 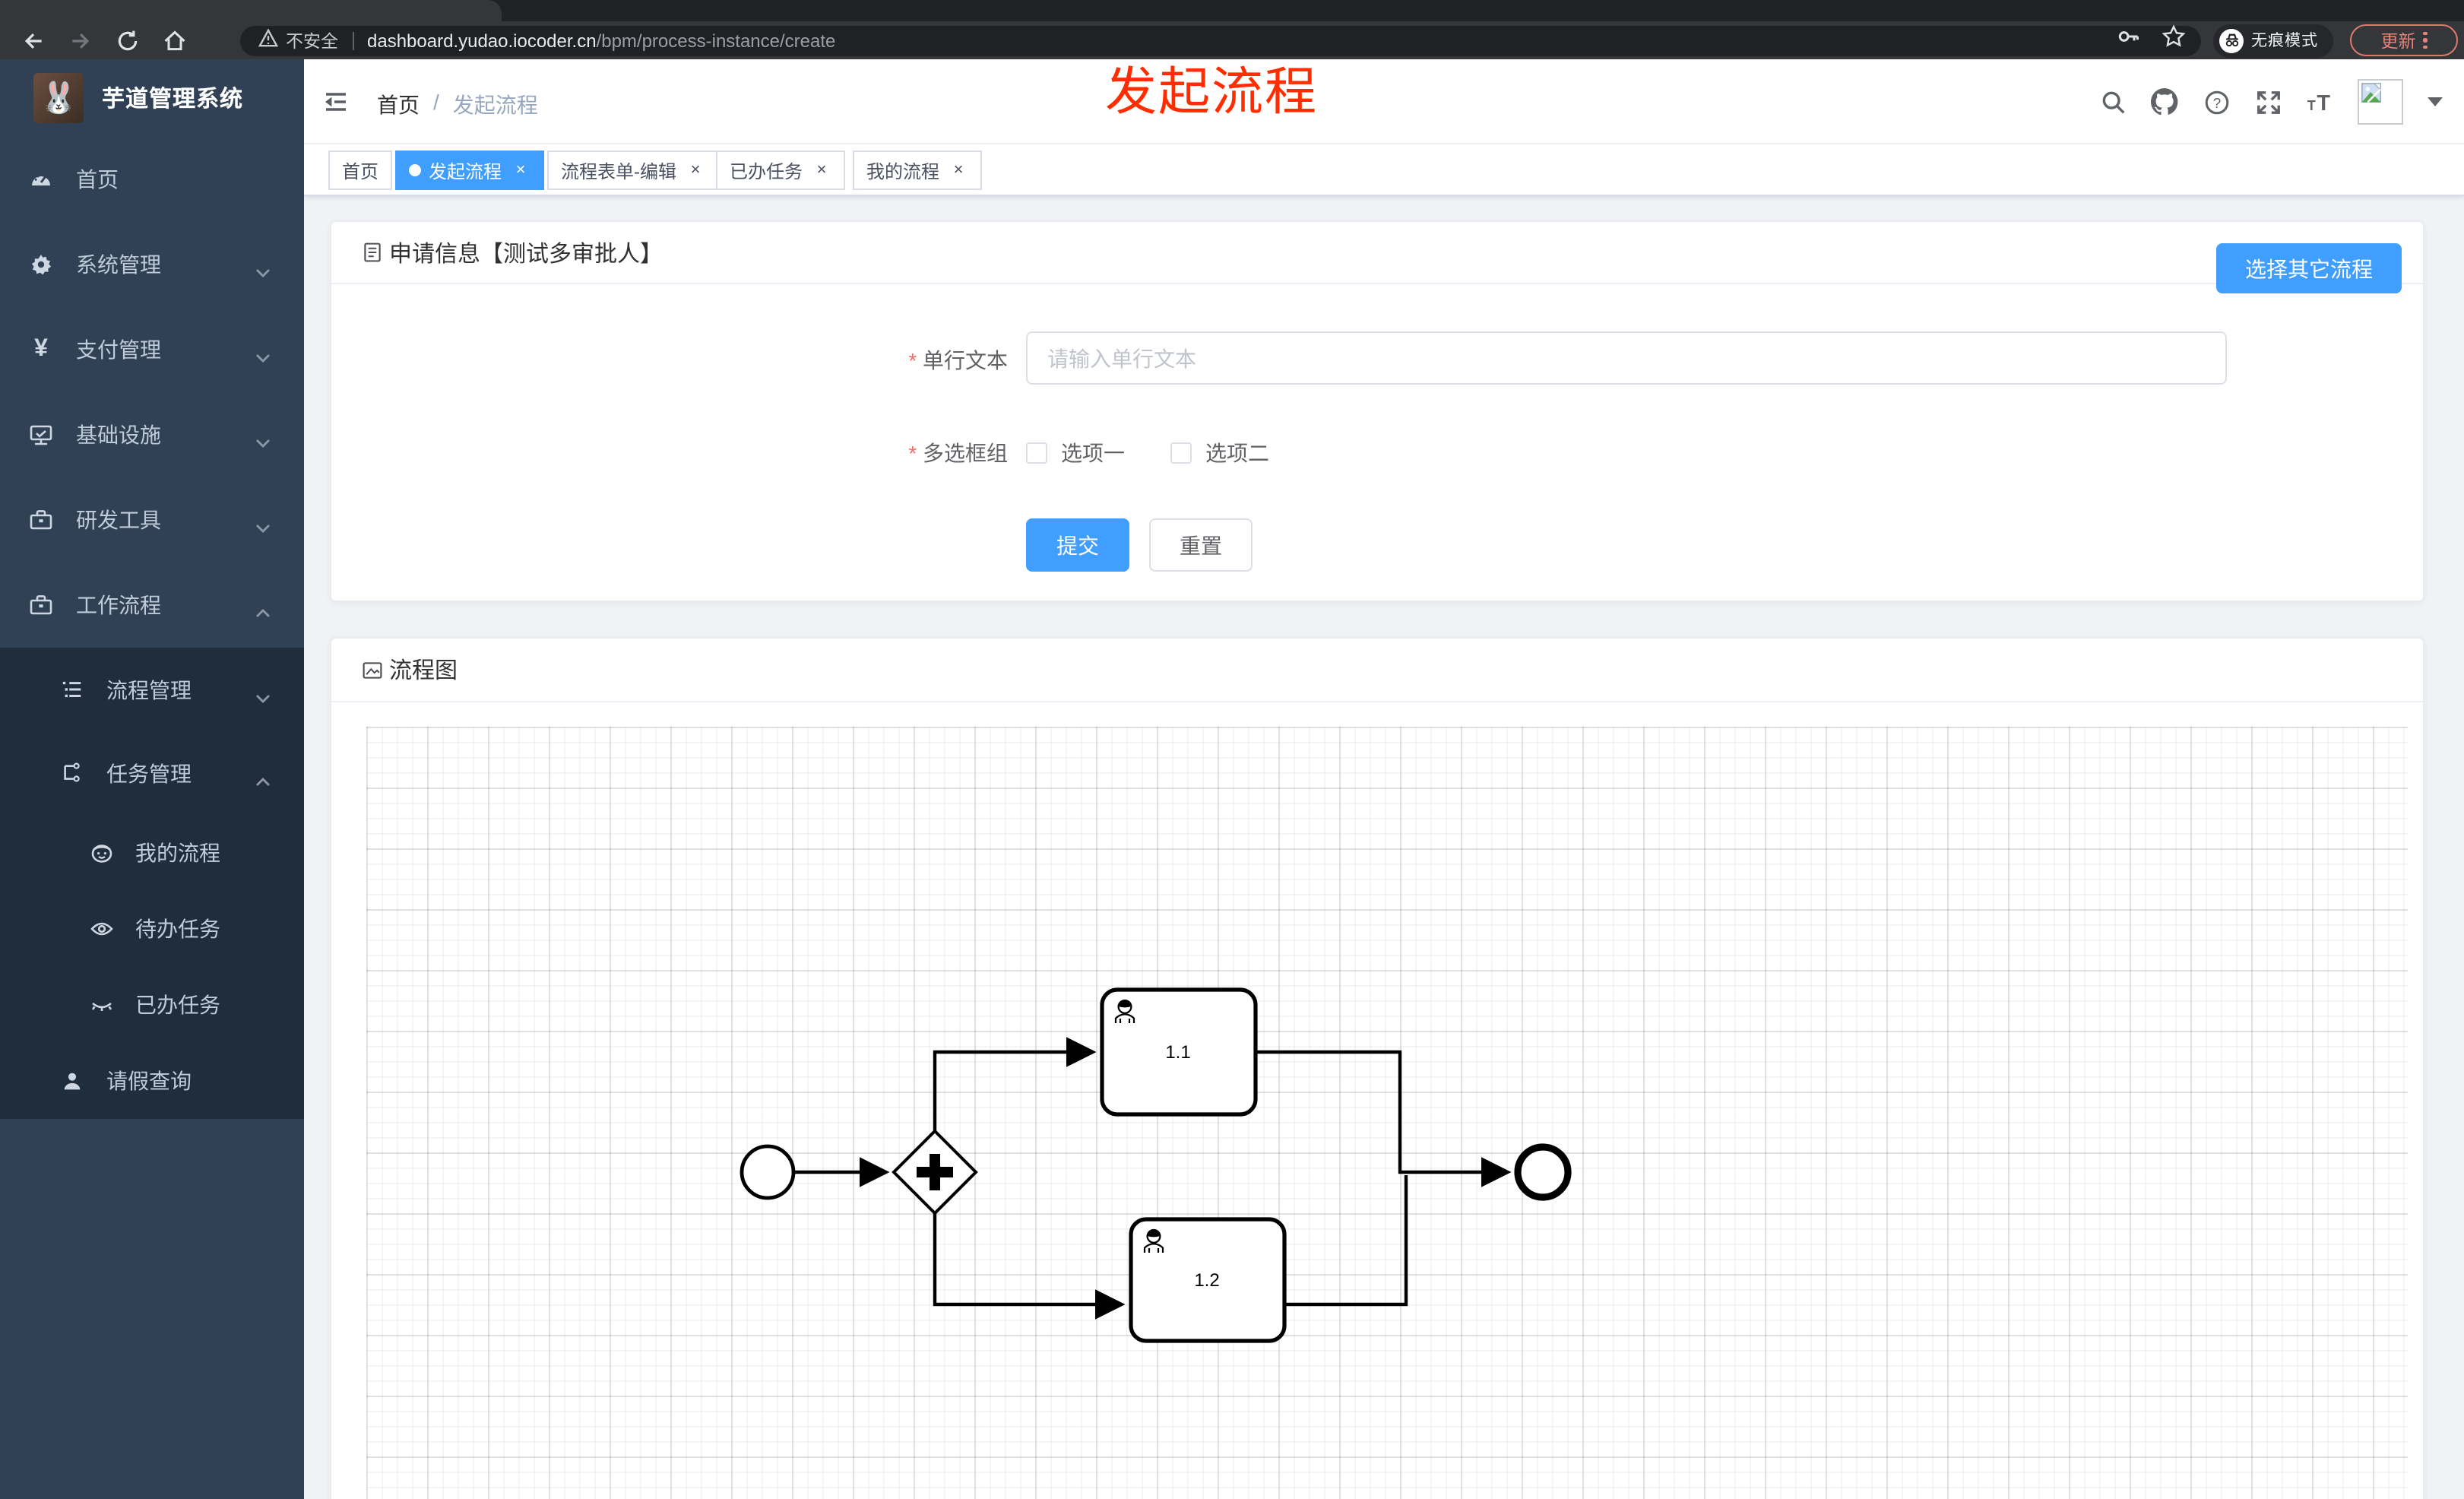 What do you see at coordinates (336, 102) in the screenshot?
I see `sidebar-collapse-icon` at bounding box center [336, 102].